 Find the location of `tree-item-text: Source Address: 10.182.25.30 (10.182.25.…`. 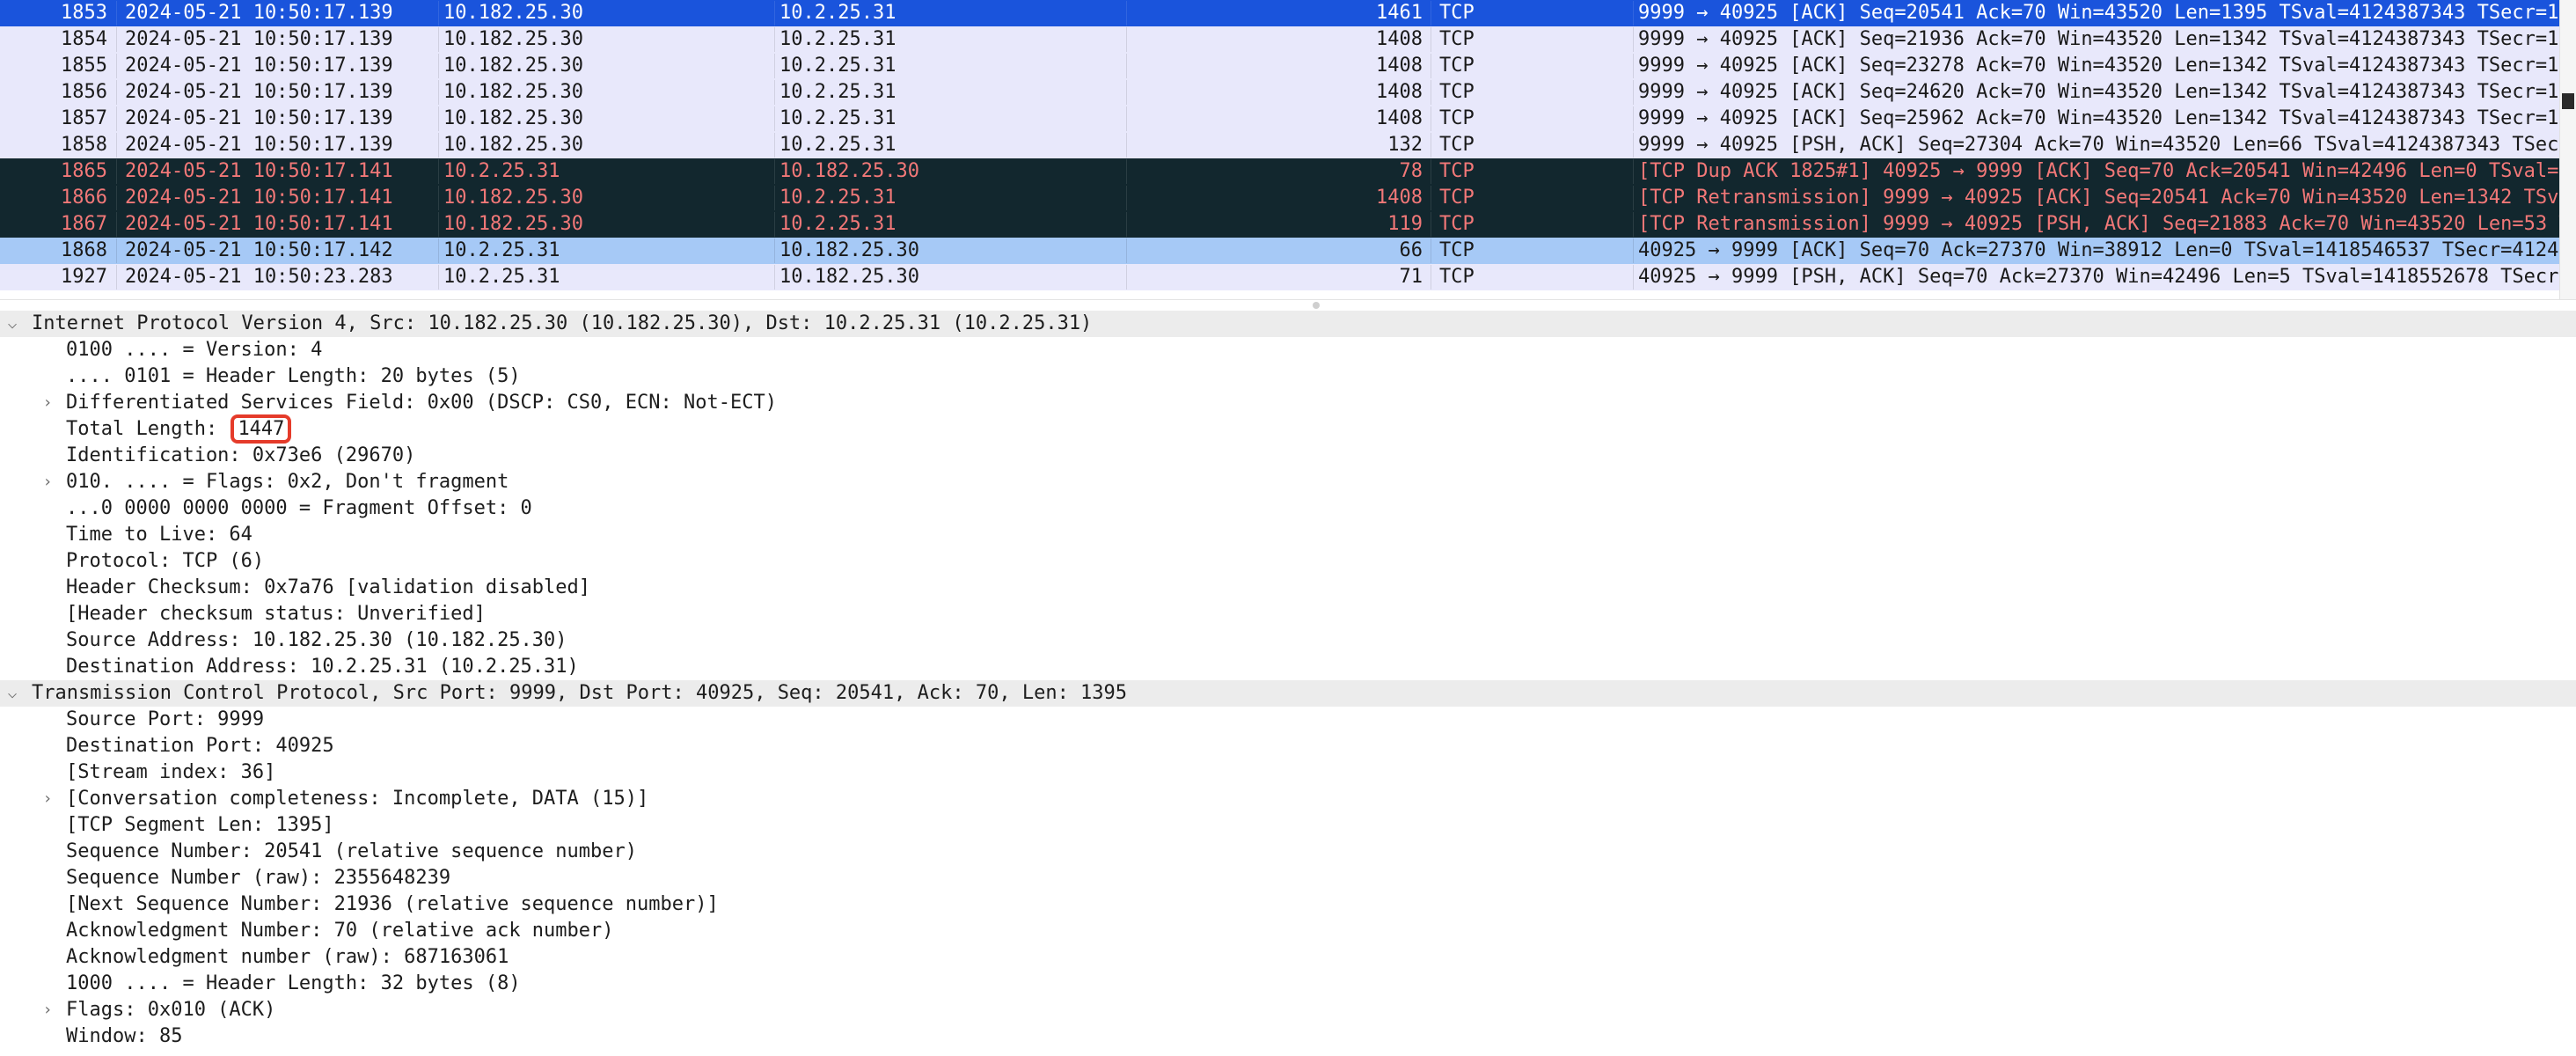

tree-item-text: Source Address: 10.182.25.30 (10.182.25.… is located at coordinates (316, 640).